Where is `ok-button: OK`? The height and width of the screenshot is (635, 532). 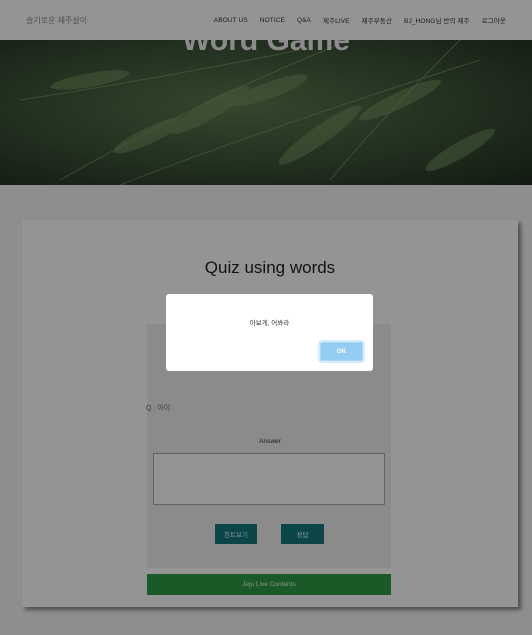
ok-button: OK is located at coordinates (341, 351).